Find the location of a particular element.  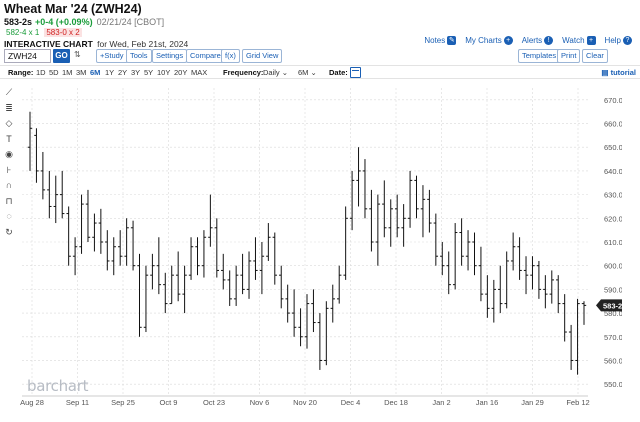

range-20y: 20Y is located at coordinates (180, 72).